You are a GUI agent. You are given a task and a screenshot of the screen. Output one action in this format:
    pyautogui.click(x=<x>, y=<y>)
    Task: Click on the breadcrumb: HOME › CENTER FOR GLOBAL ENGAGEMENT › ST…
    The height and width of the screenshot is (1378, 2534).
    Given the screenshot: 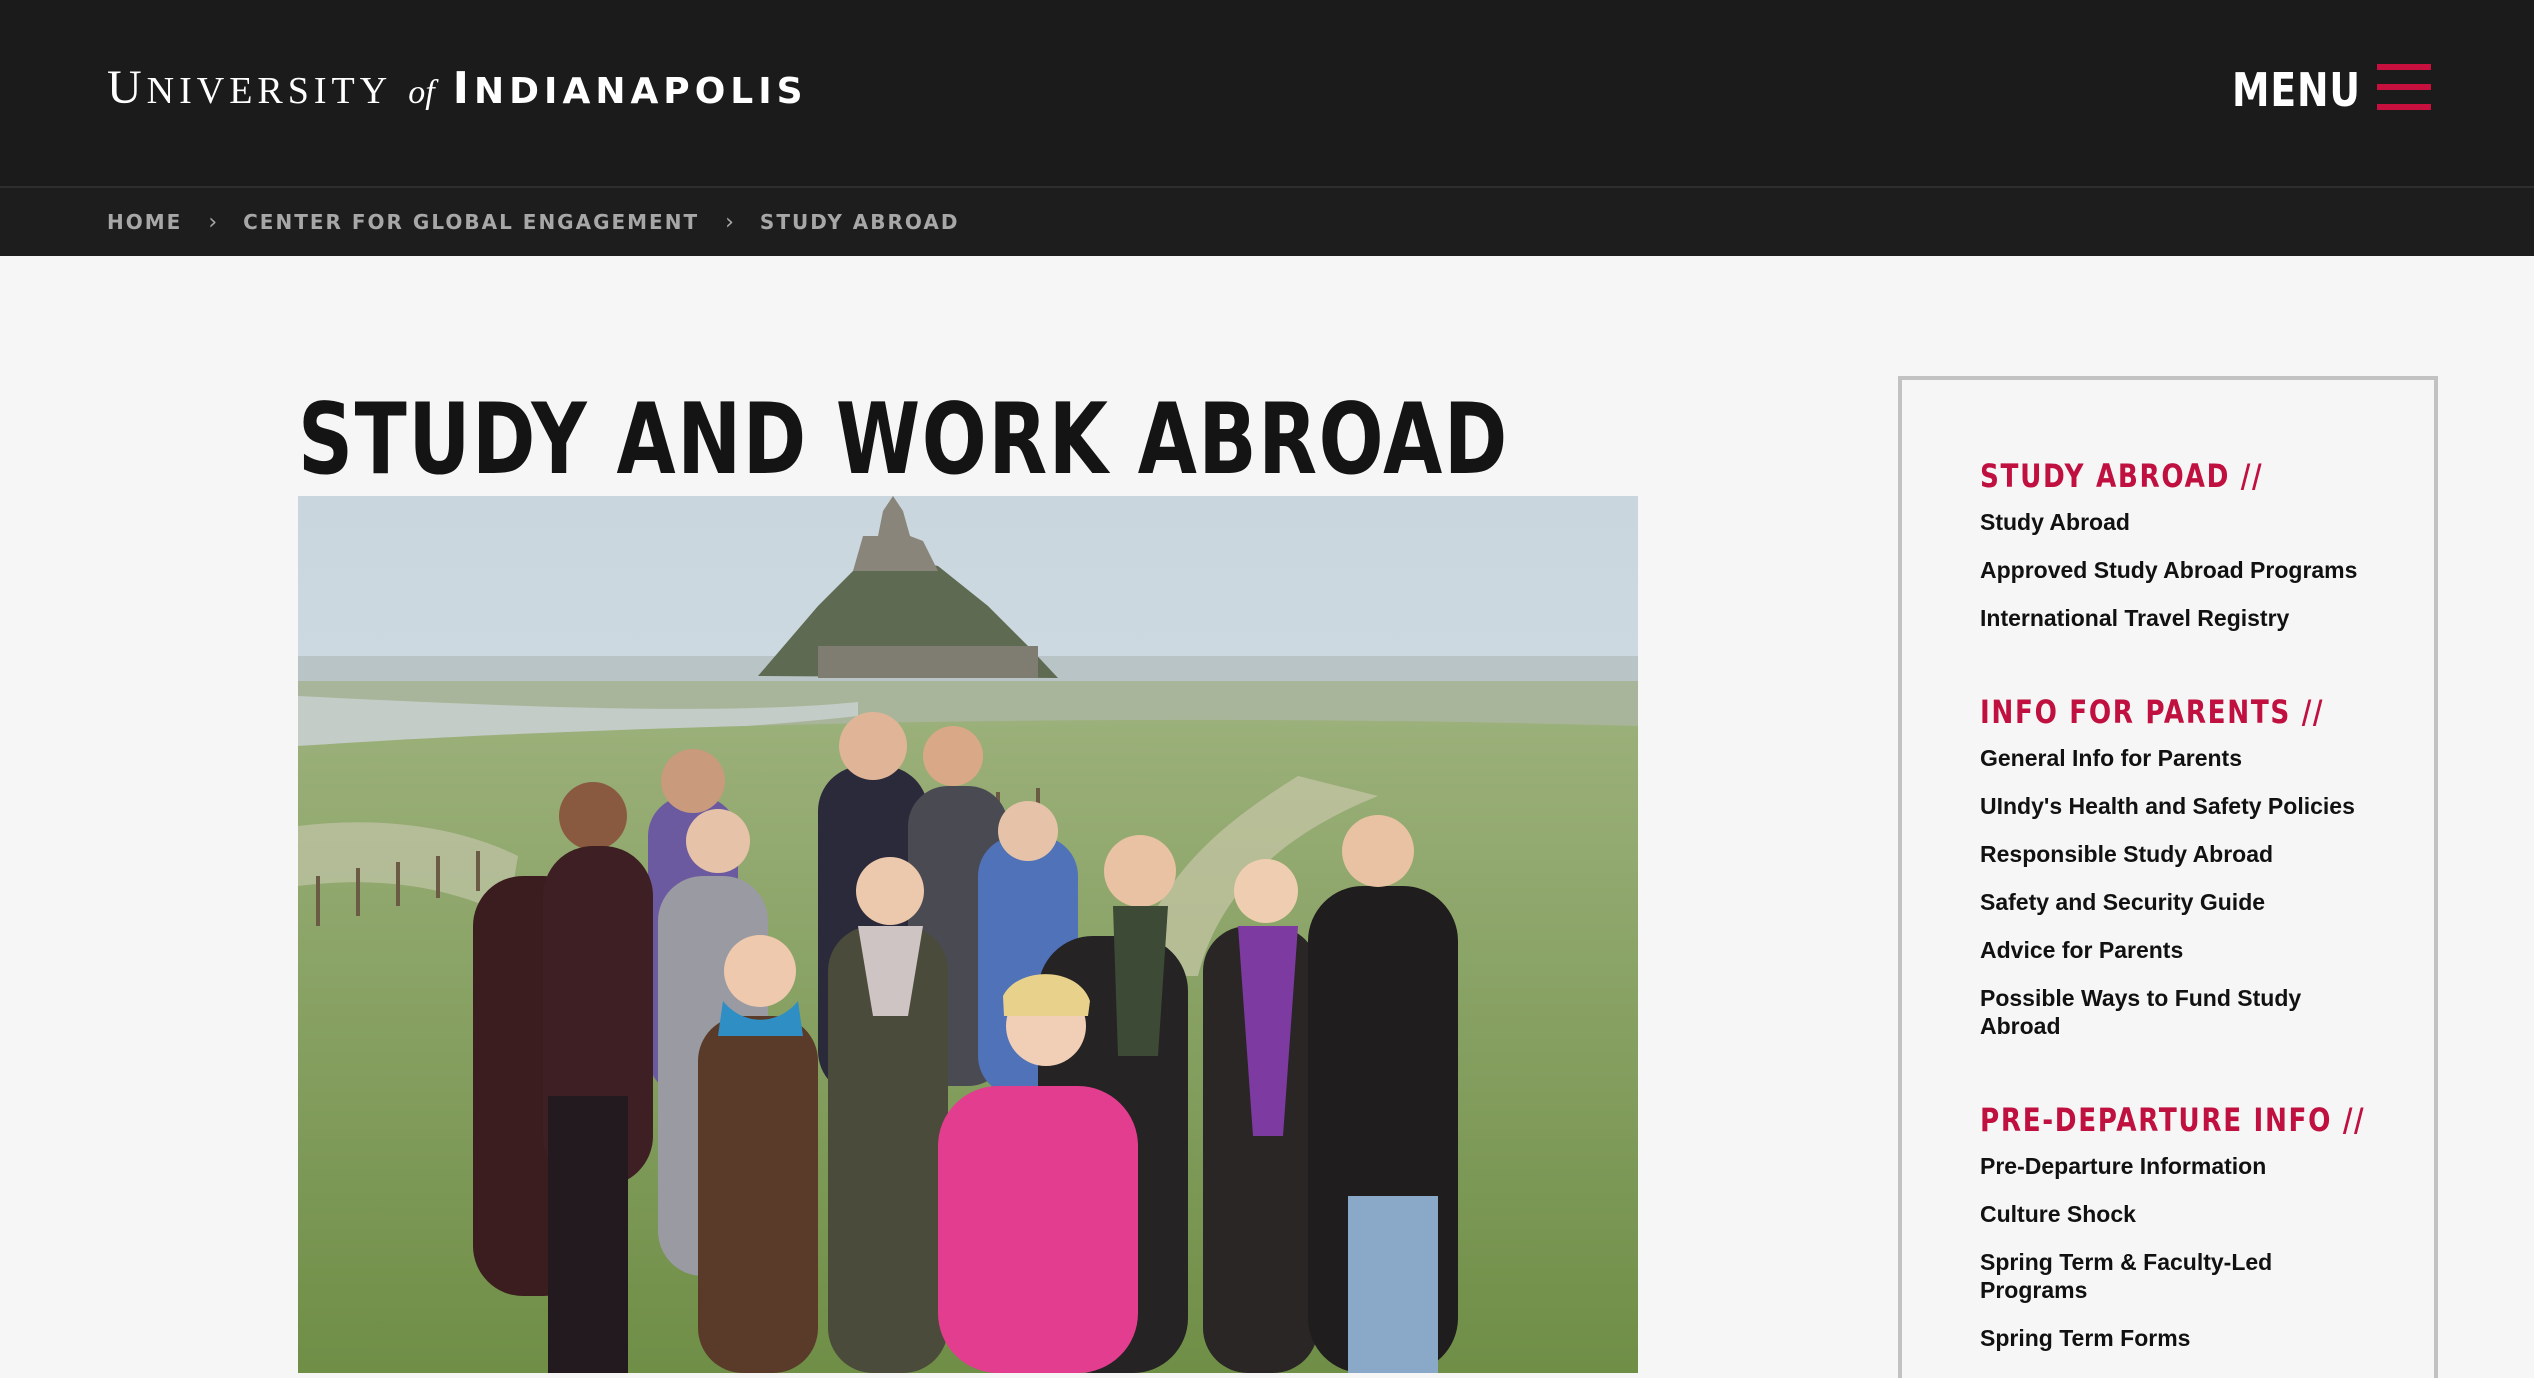 What is the action you would take?
    pyautogui.click(x=533, y=222)
    